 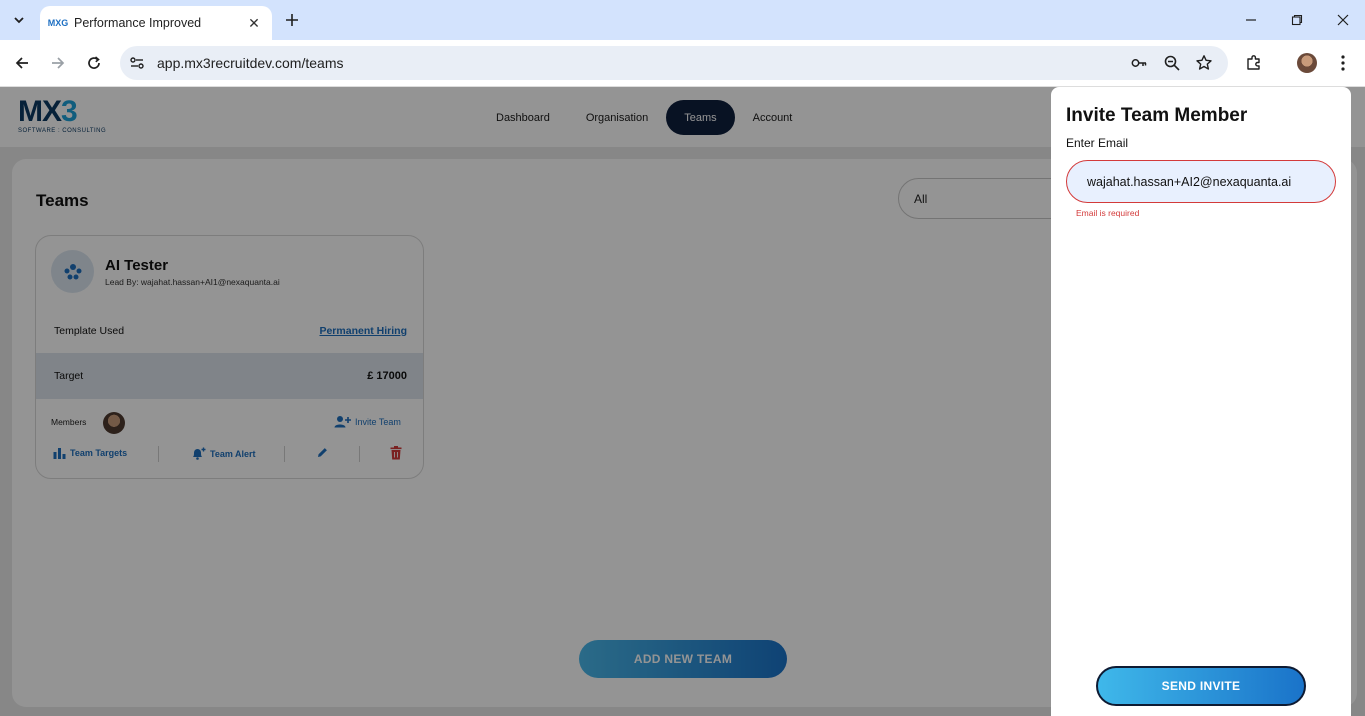 I want to click on reload-button, so click(x=94, y=63).